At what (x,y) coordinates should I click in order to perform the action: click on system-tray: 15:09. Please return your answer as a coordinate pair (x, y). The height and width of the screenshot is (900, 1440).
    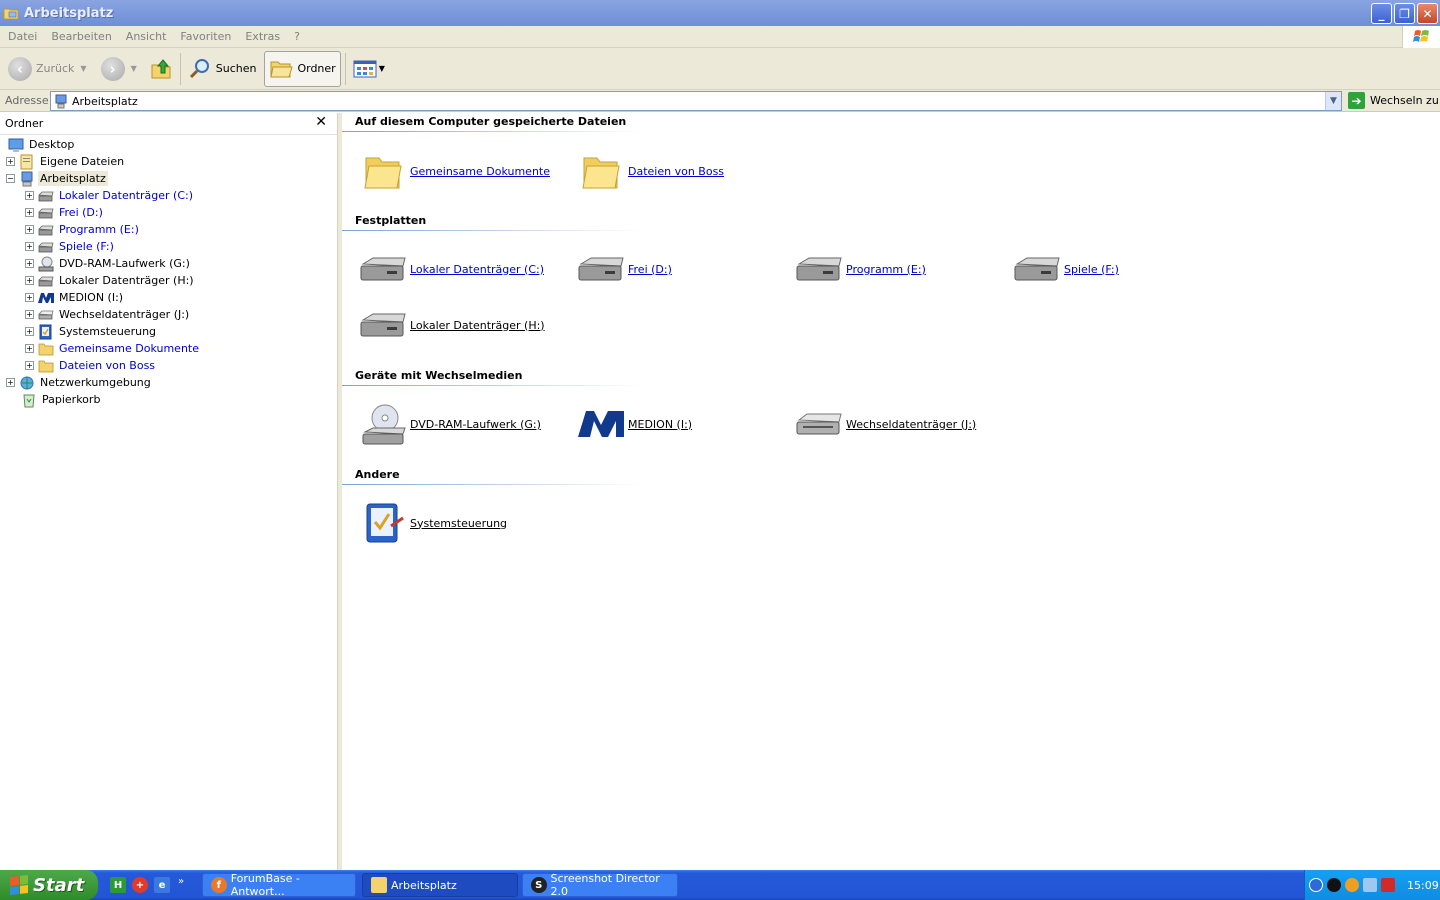
    Looking at the image, I should click on (1372, 885).